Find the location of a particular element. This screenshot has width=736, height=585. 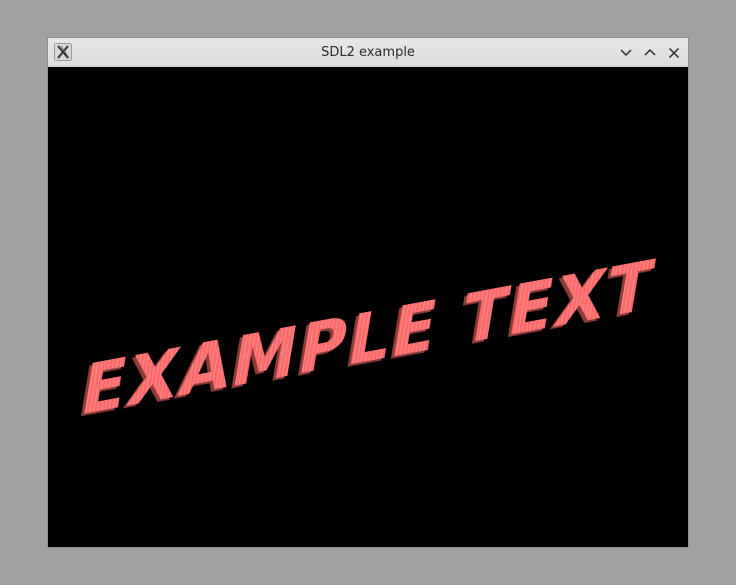

minimize-button is located at coordinates (626, 53).